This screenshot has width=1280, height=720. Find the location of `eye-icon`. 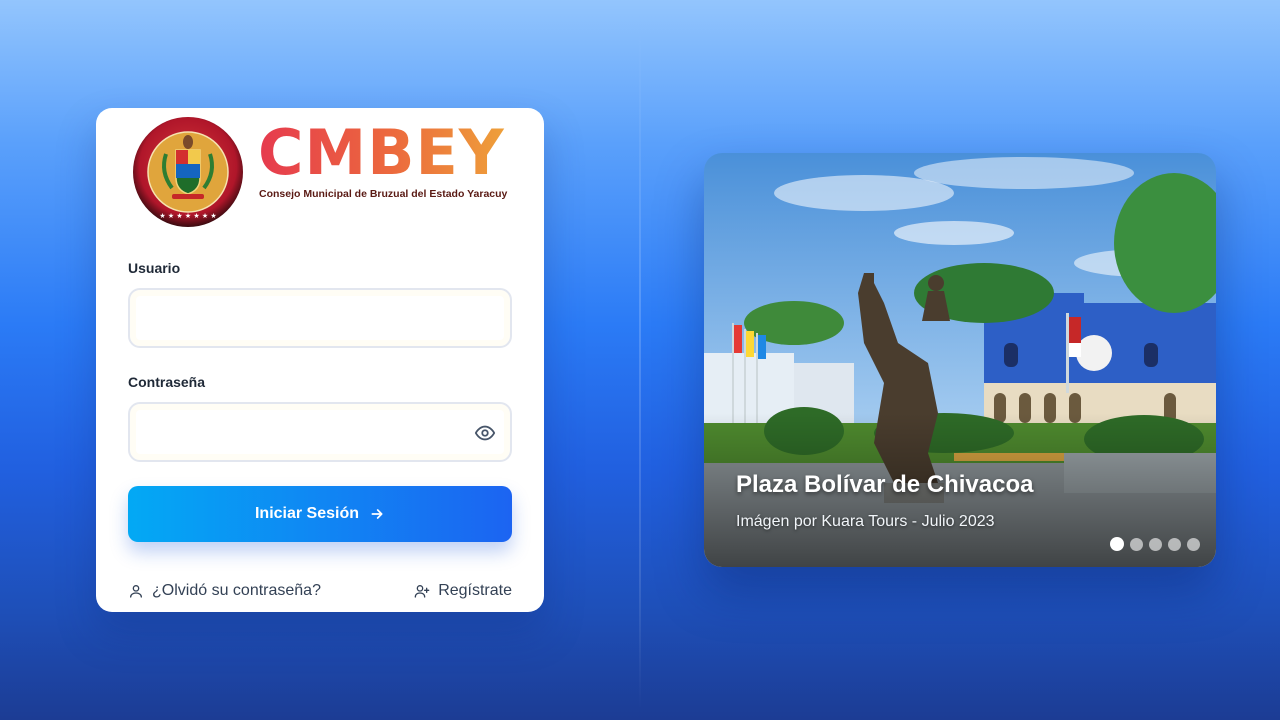

eye-icon is located at coordinates (485, 433).